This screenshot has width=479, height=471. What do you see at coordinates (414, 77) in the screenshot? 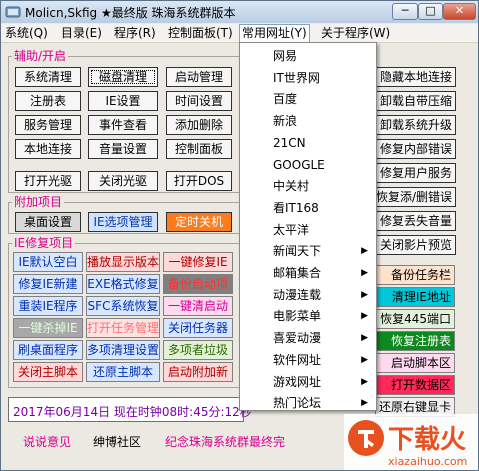
I see `hide-local-connection-button: 隐藏本地连接` at bounding box center [414, 77].